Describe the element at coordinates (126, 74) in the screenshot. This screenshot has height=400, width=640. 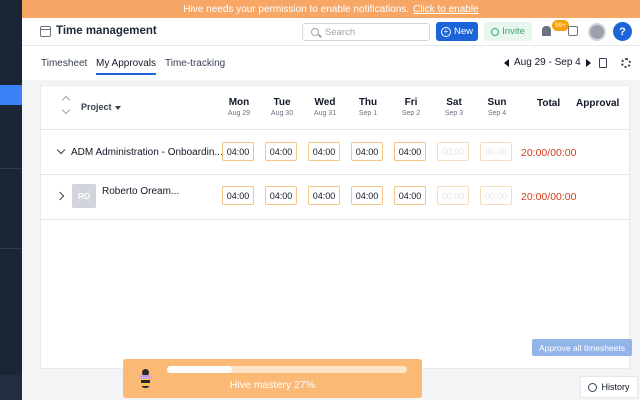
I see `active-tab-underline` at that location.